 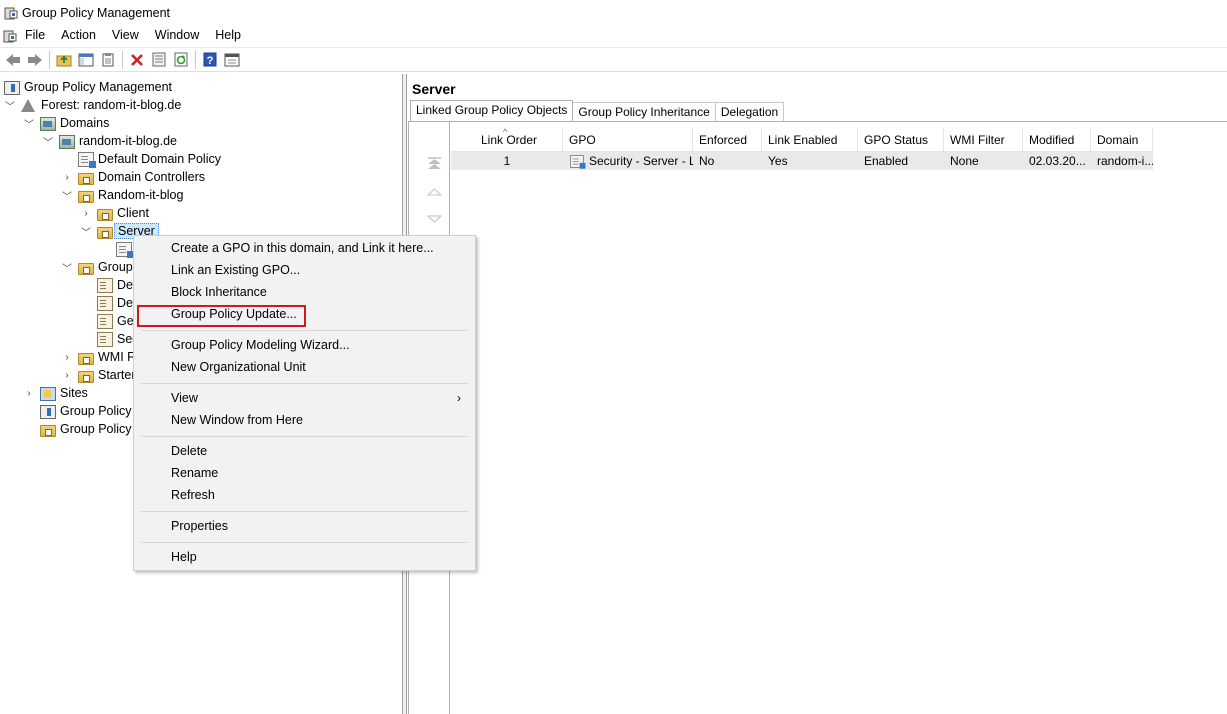 I want to click on menu-item-help: Help, so click(x=304, y=557).